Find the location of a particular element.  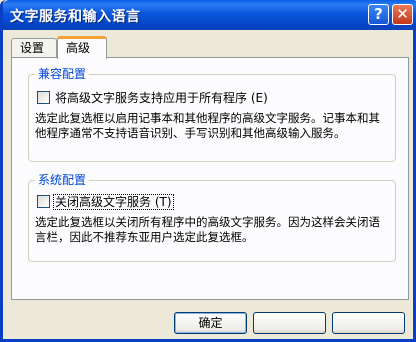

tab-advanced: 高级 is located at coordinates (82, 47).